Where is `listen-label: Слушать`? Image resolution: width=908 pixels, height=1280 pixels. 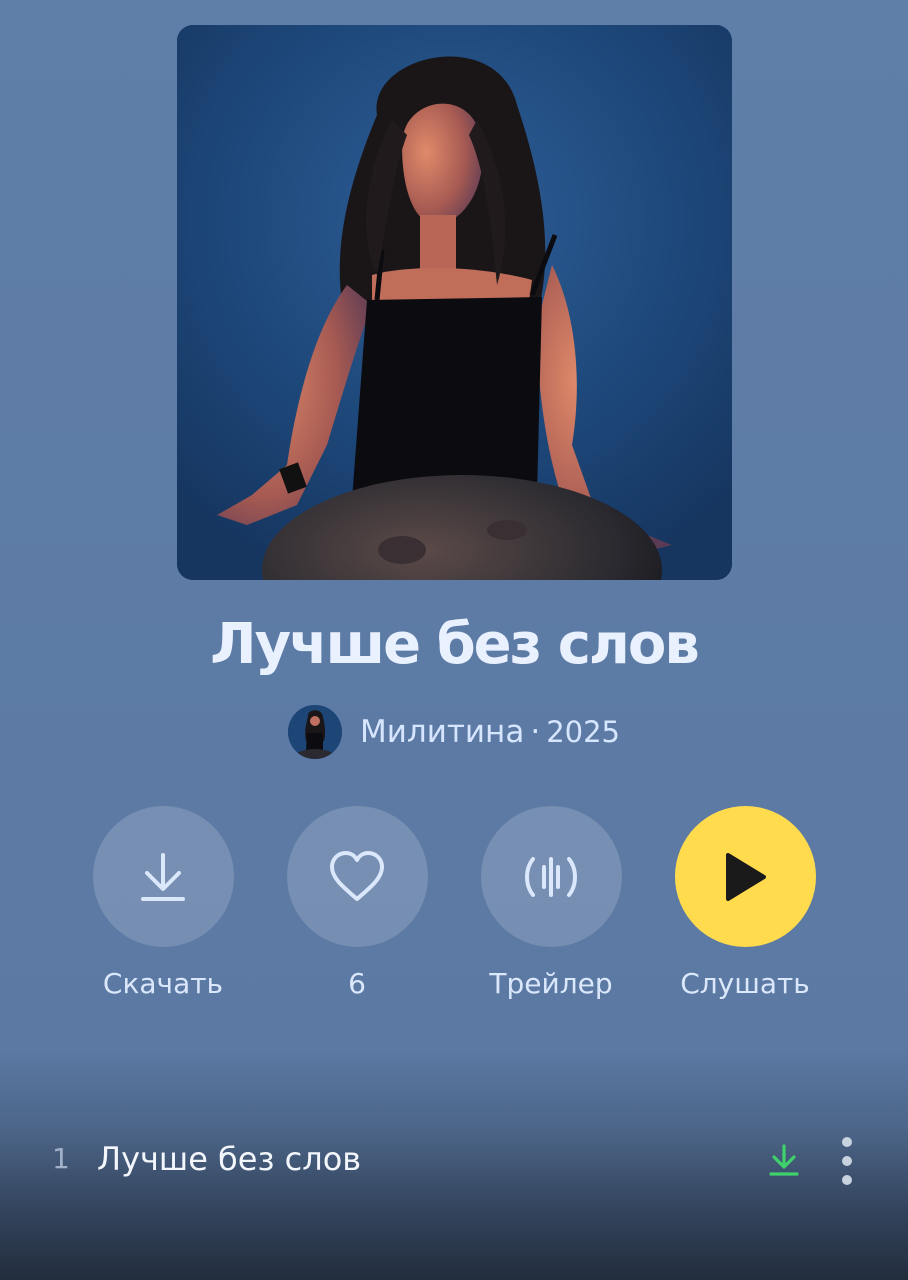
listen-label: Слушать is located at coordinates (745, 983).